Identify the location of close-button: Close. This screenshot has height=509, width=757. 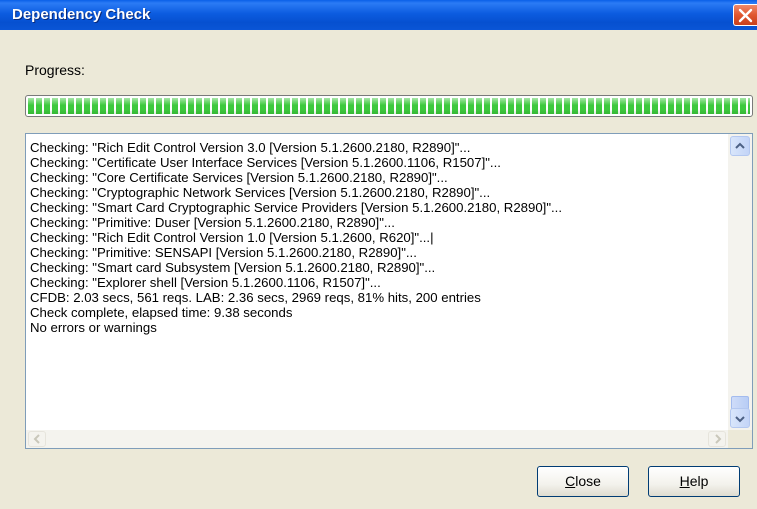
(583, 481).